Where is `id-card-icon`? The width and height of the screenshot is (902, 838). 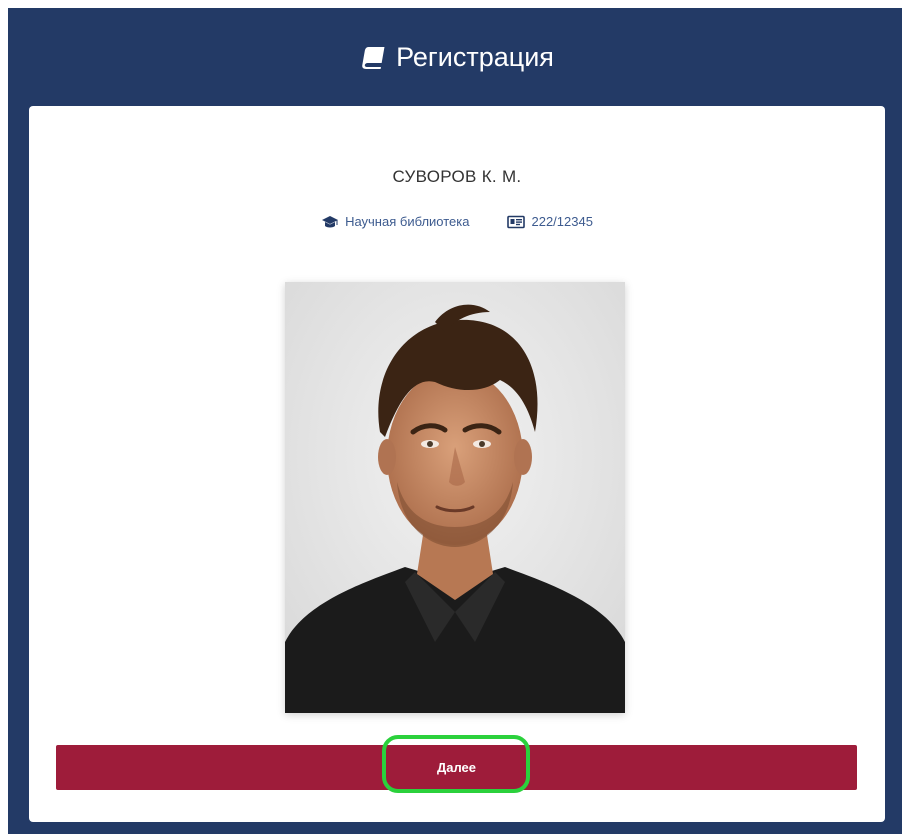 id-card-icon is located at coordinates (516, 222).